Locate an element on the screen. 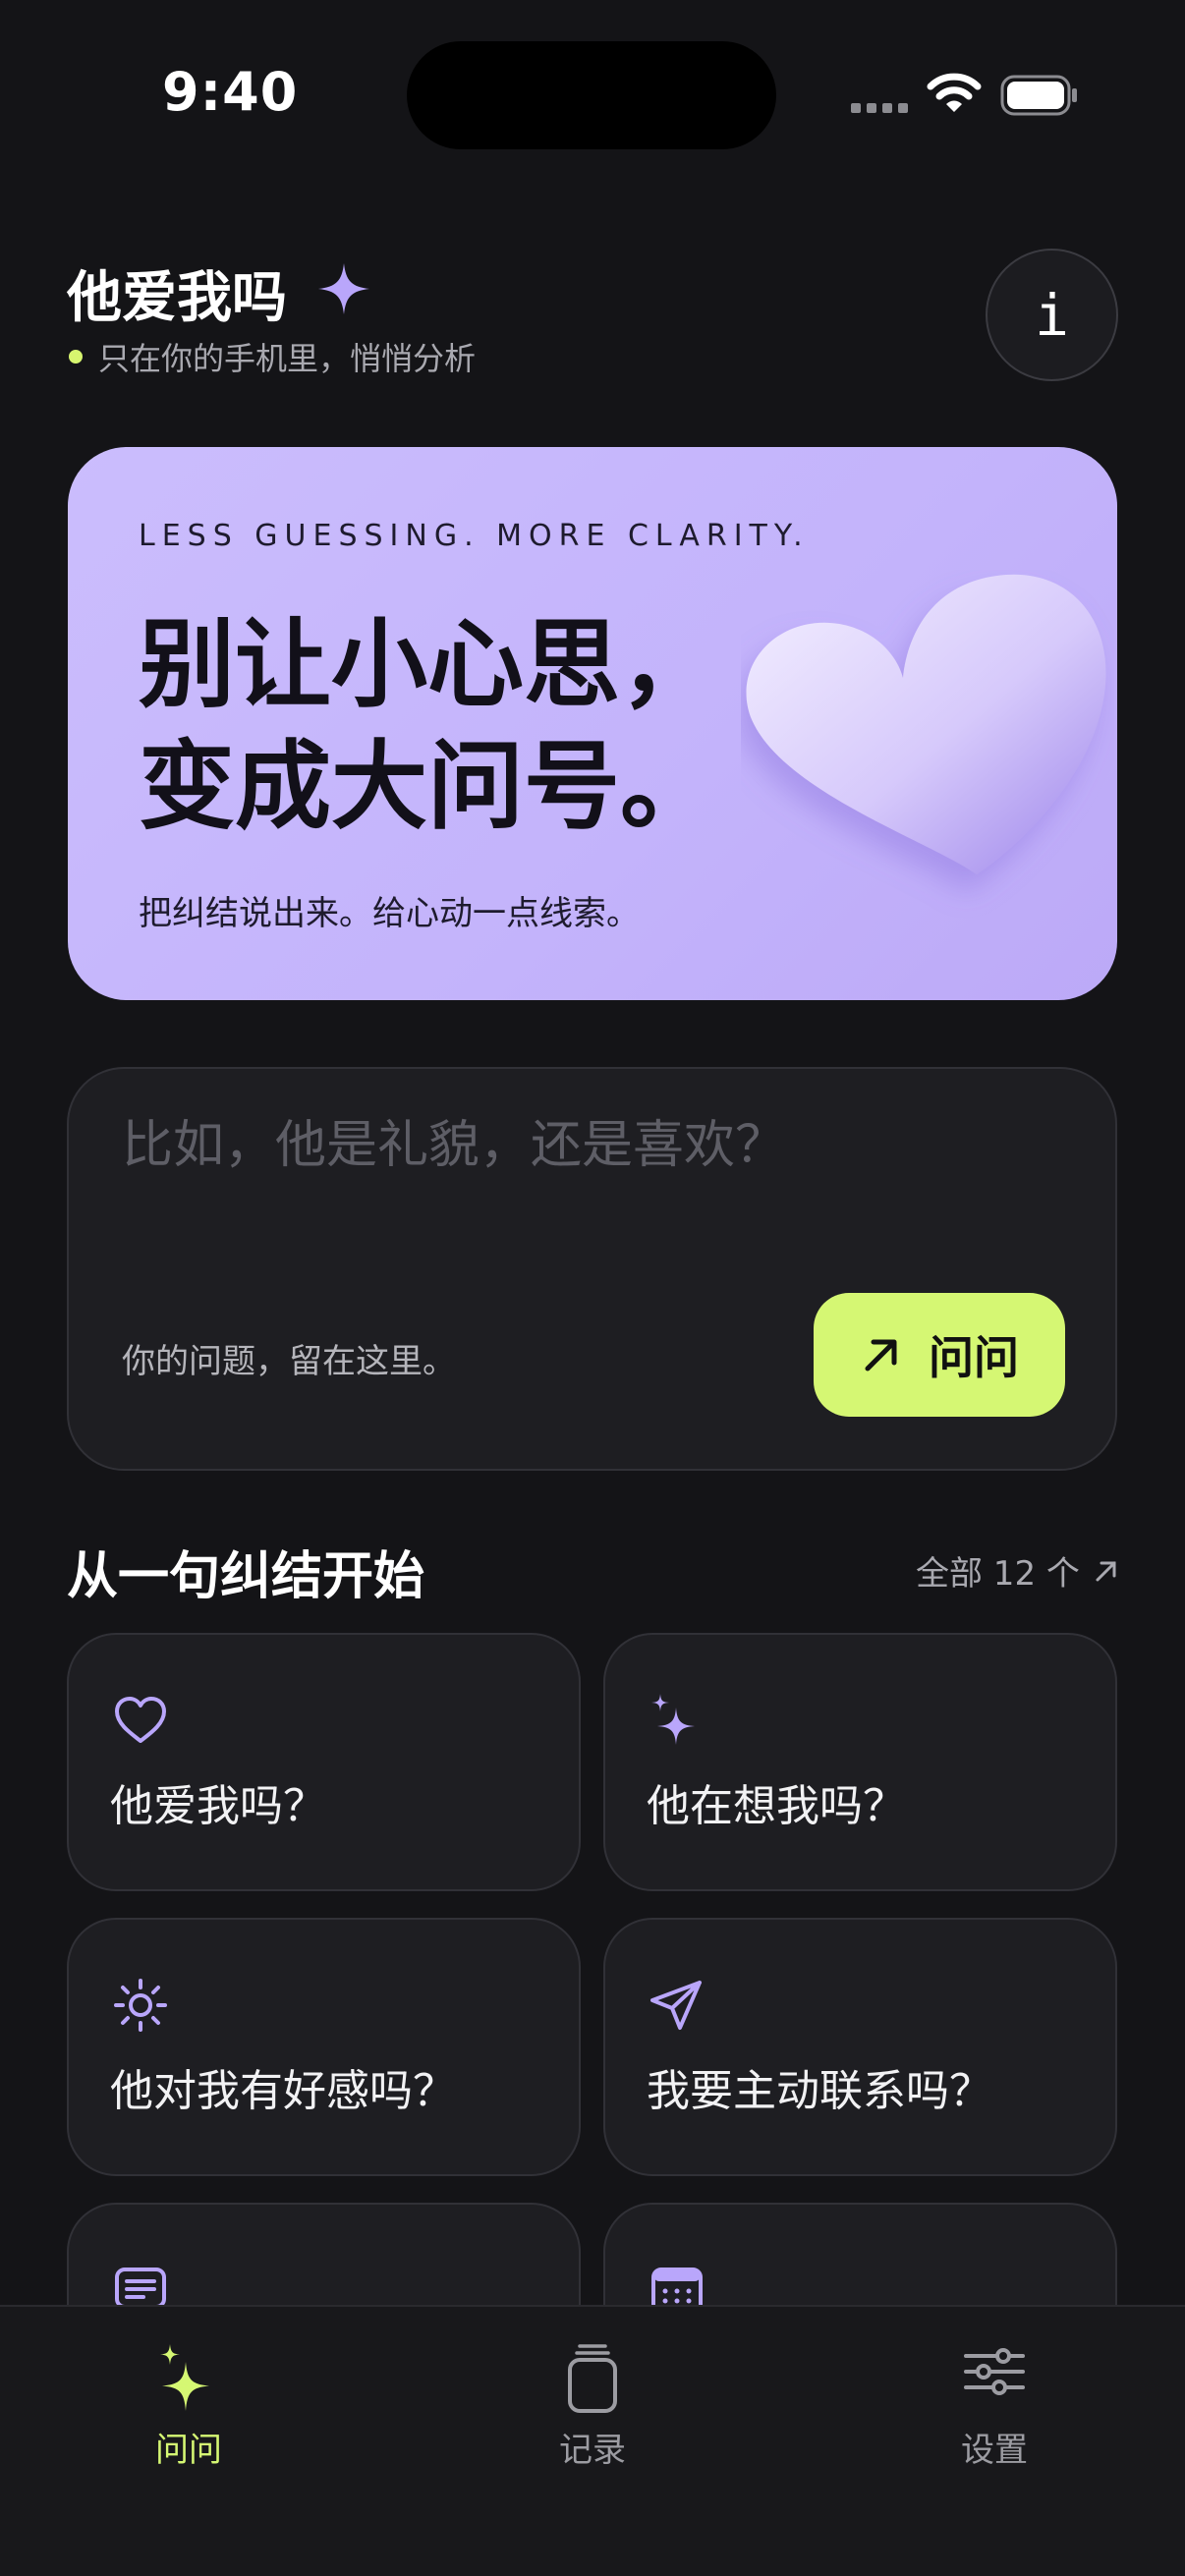 The height and width of the screenshot is (2576, 1185). sparkle-icon is located at coordinates (344, 288).